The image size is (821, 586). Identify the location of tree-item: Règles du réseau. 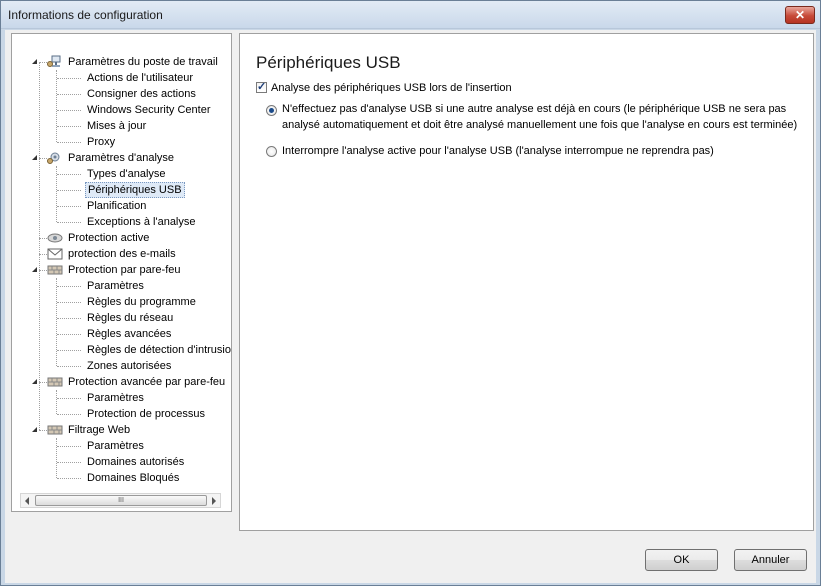
(121, 318).